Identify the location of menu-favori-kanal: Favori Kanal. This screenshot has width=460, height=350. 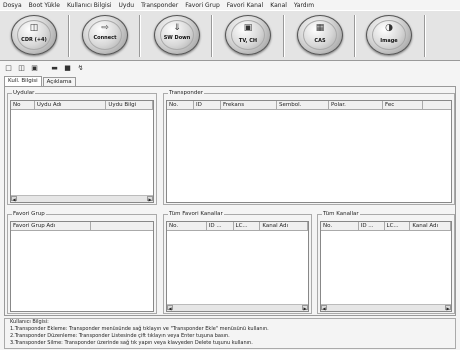
(245, 5).